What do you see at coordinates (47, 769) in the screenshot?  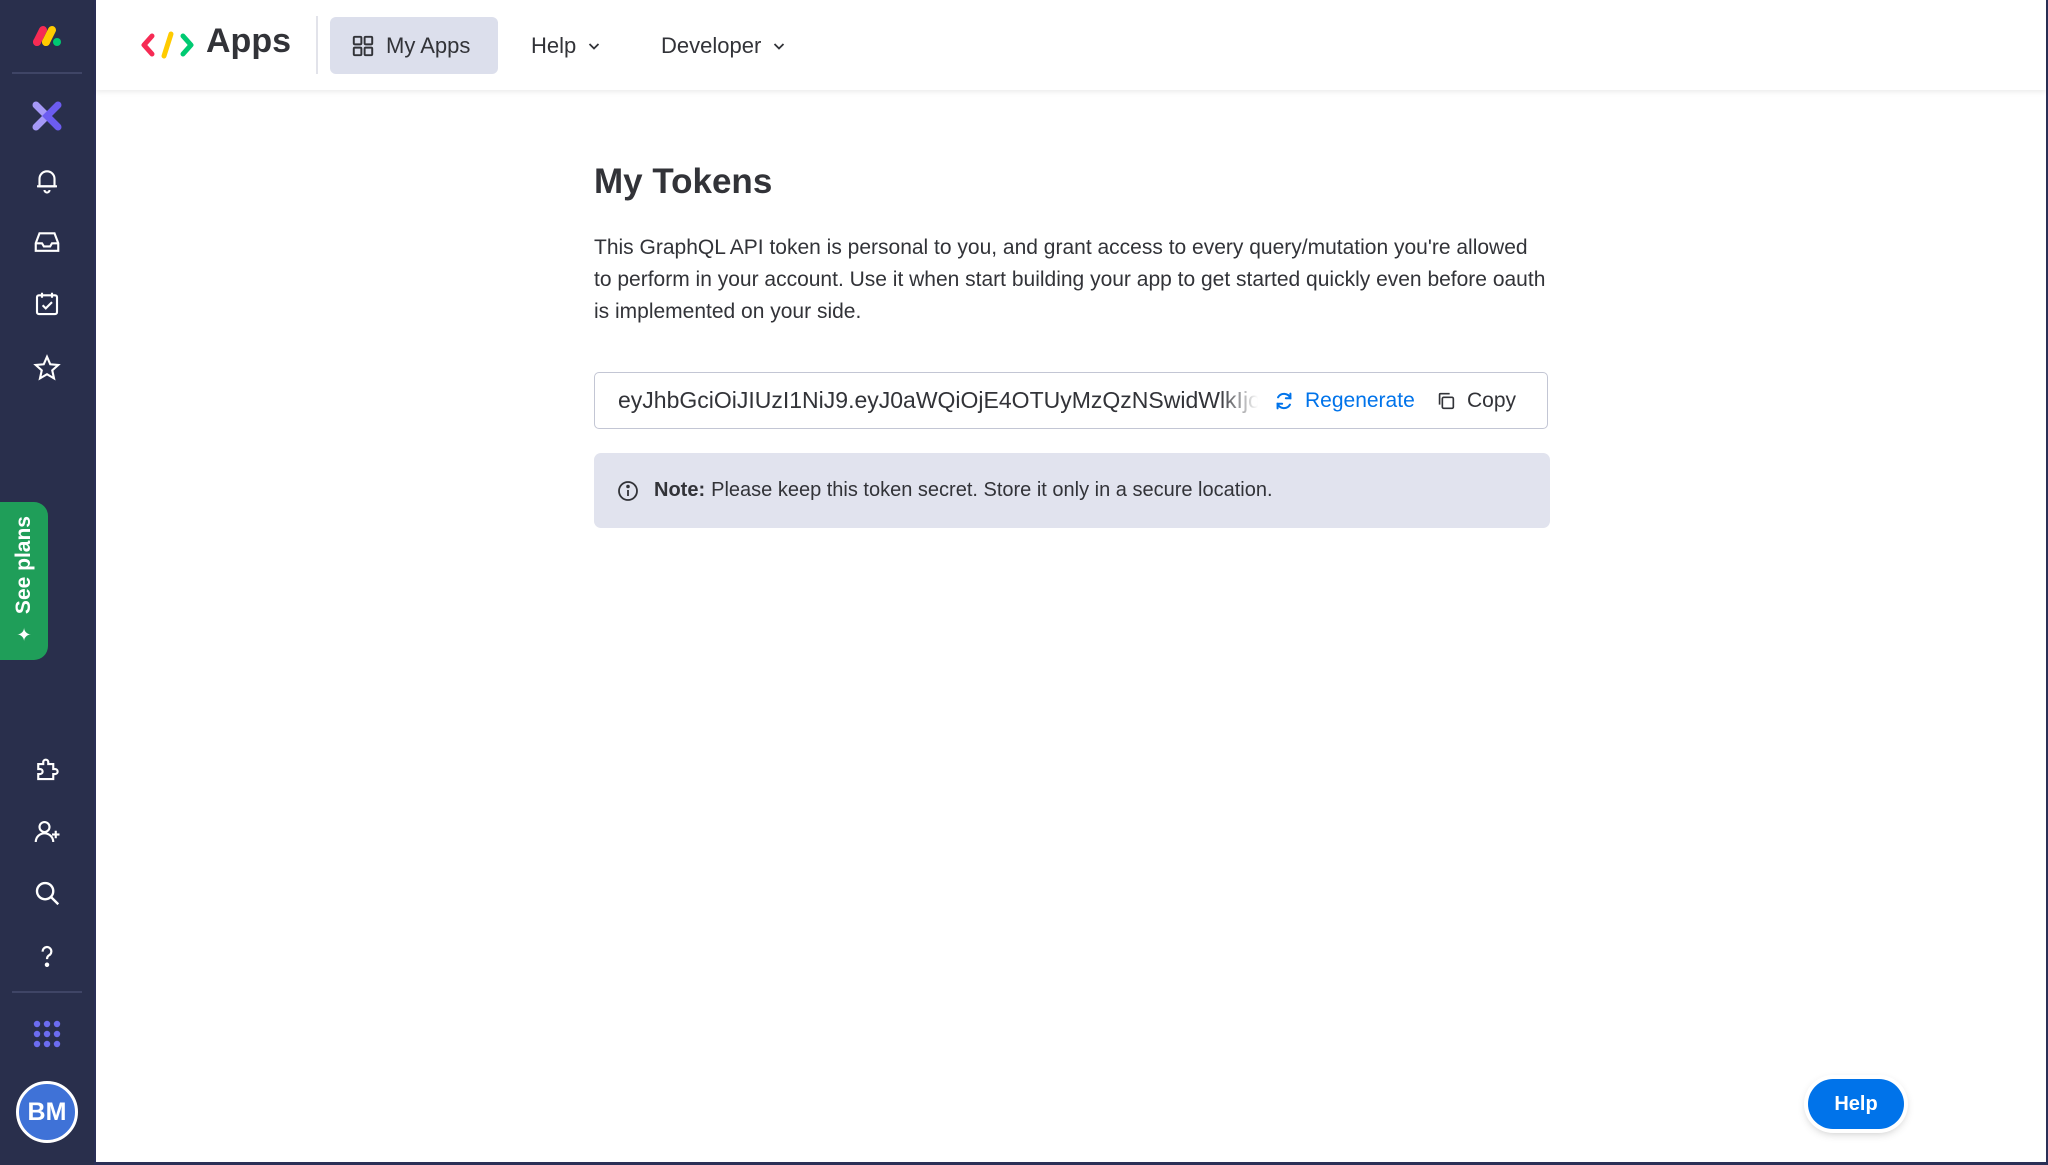 I see `puzzle-icon` at bounding box center [47, 769].